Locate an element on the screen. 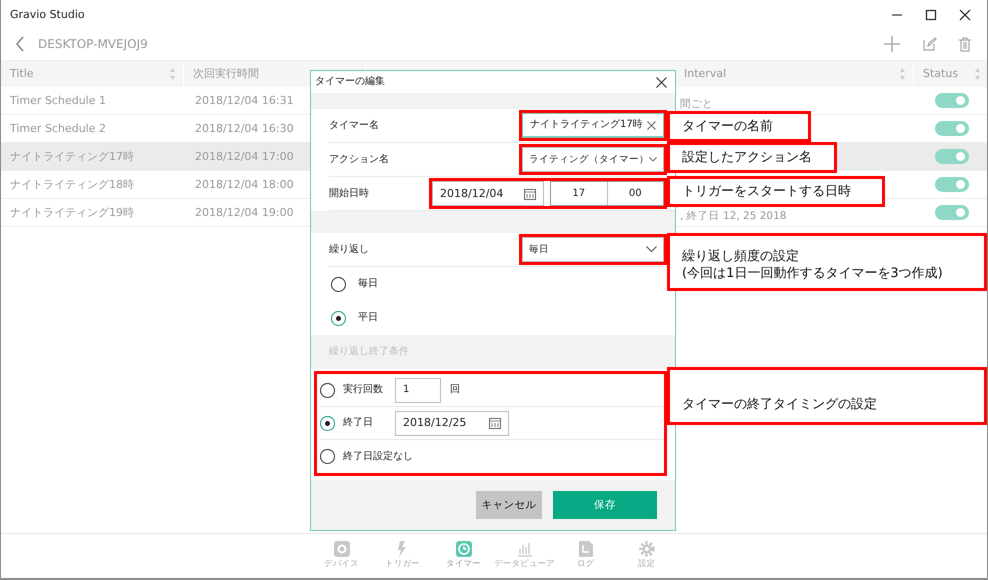 This screenshot has width=988, height=580. unit-label: 回 is located at coordinates (455, 390).